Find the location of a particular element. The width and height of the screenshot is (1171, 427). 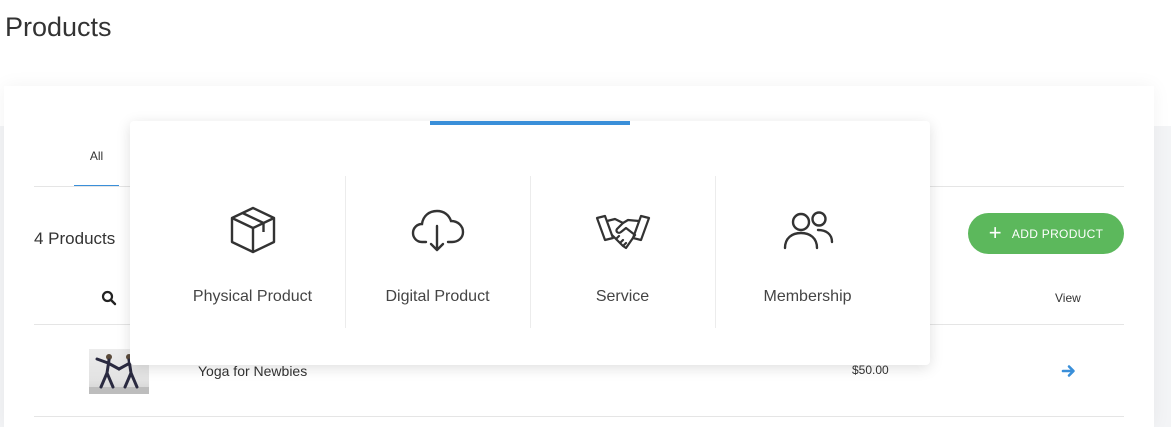

box-icon is located at coordinates (252, 230).